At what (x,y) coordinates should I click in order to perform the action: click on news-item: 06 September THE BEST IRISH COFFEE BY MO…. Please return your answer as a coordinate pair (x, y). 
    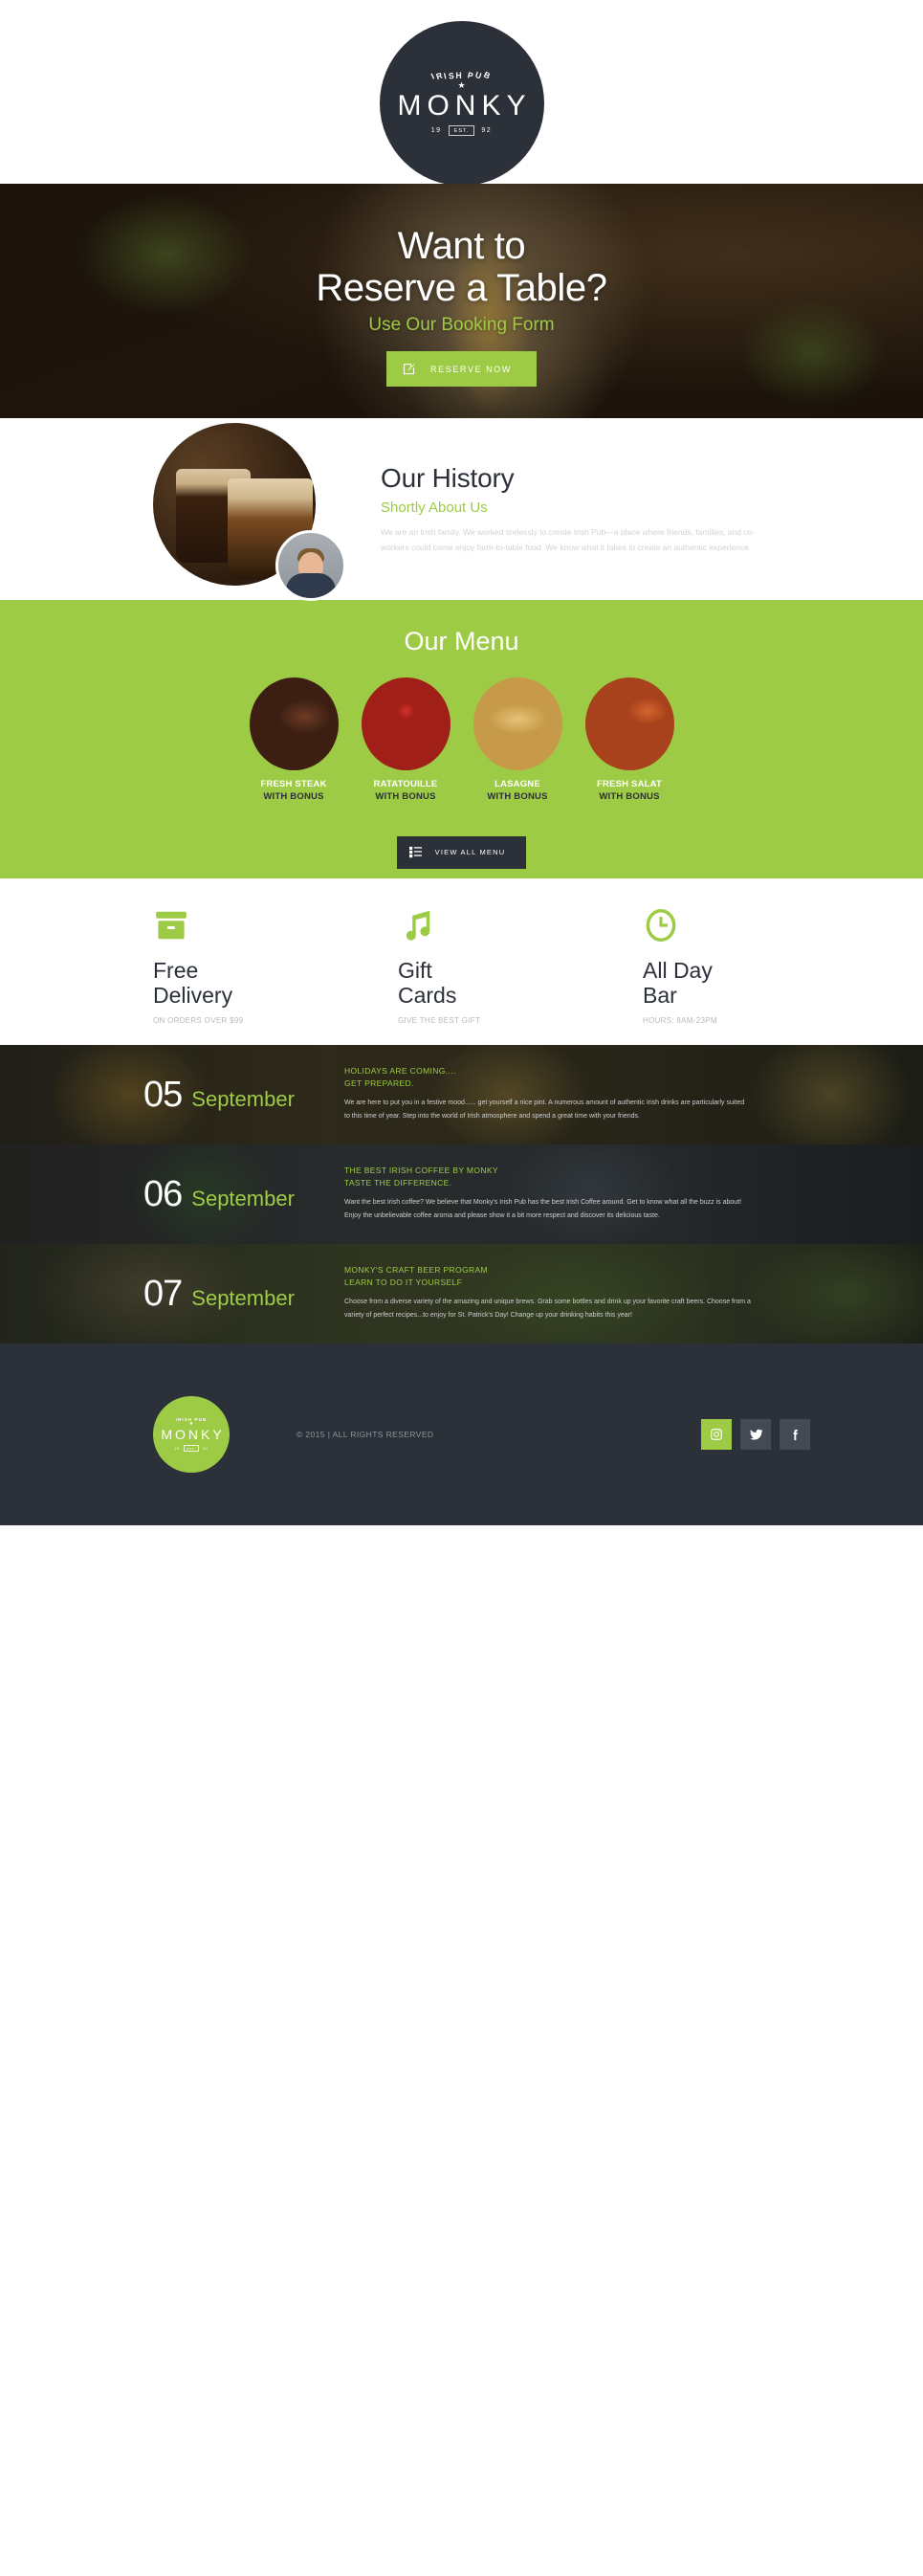
    Looking at the image, I should click on (462, 1194).